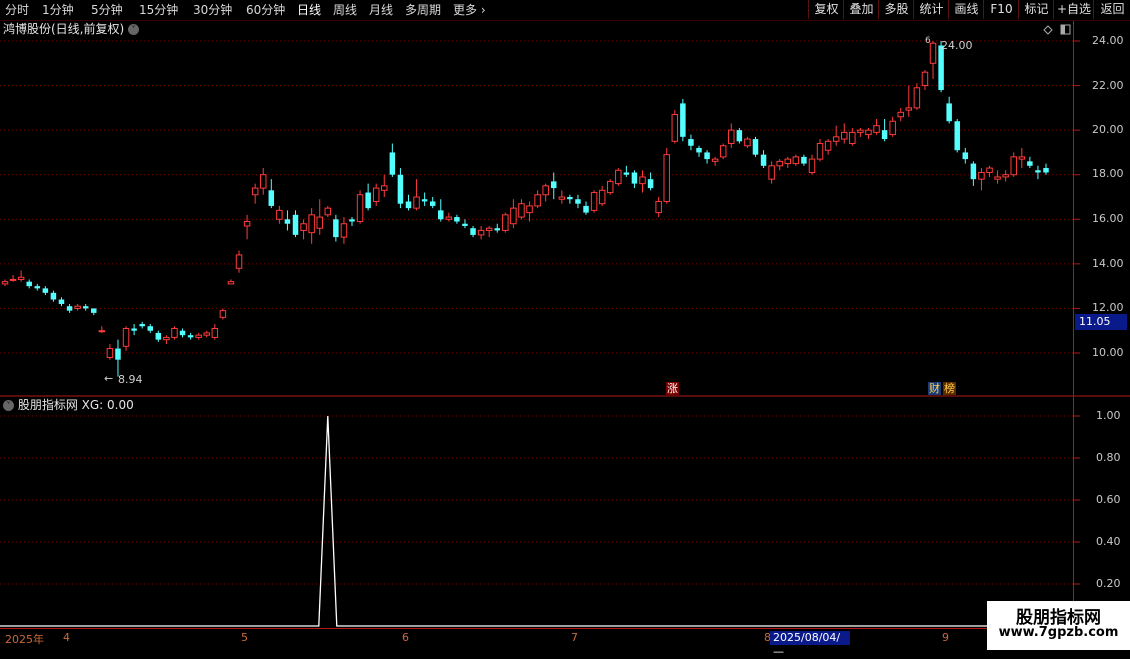 This screenshot has height=659, width=1130. I want to click on watermark: 股朋指标网 www.7gpzb.com, so click(1058, 625).